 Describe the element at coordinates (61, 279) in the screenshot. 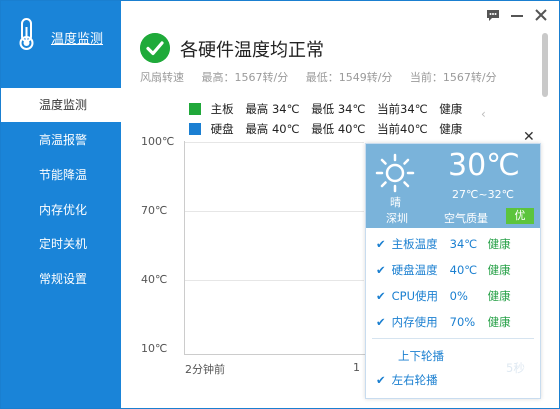

I see `sidebar-item-general-settings: 常规设置` at that location.